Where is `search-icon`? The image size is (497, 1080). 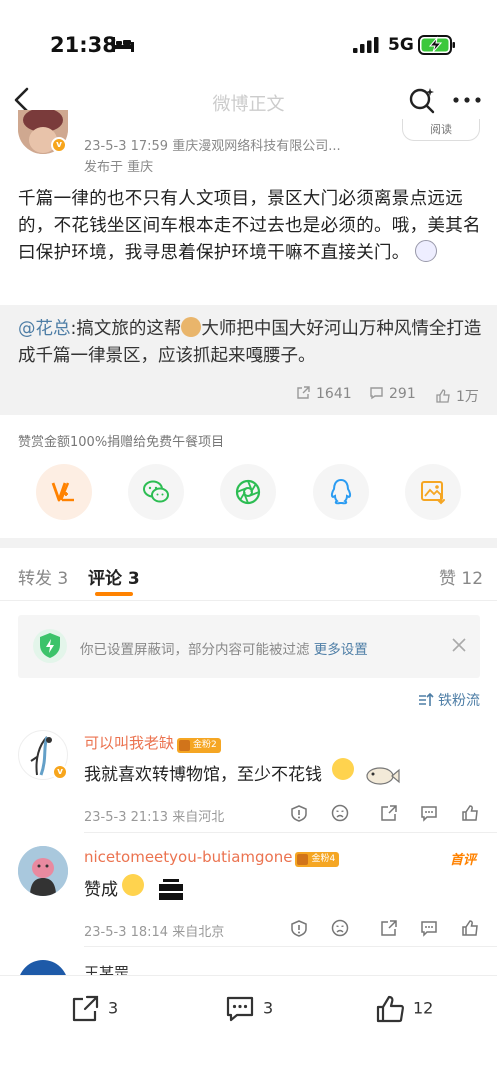 search-icon is located at coordinates (422, 100).